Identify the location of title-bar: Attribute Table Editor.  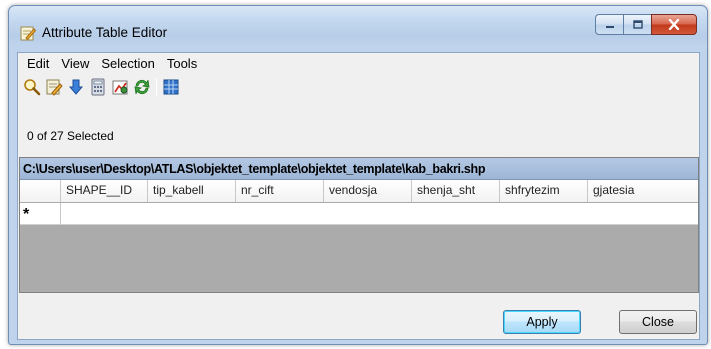
(358, 29).